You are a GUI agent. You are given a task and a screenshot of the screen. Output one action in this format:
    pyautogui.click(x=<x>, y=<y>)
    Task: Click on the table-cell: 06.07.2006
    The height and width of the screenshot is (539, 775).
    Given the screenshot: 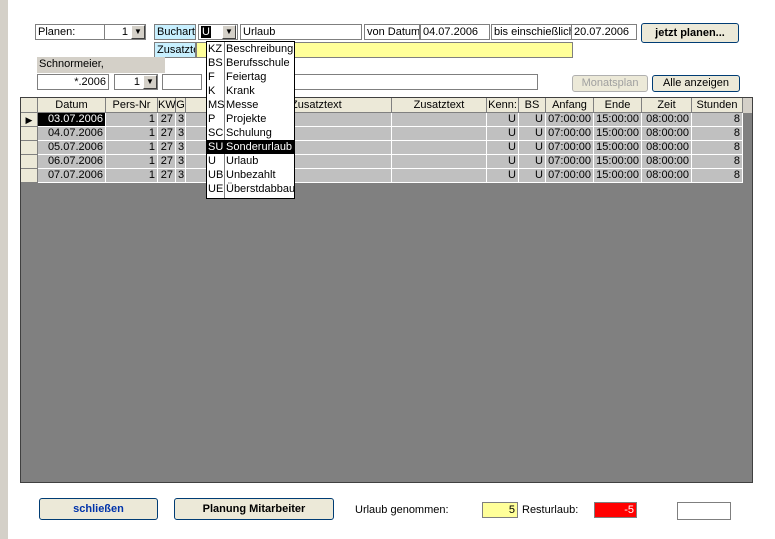 What is the action you would take?
    pyautogui.click(x=72, y=162)
    